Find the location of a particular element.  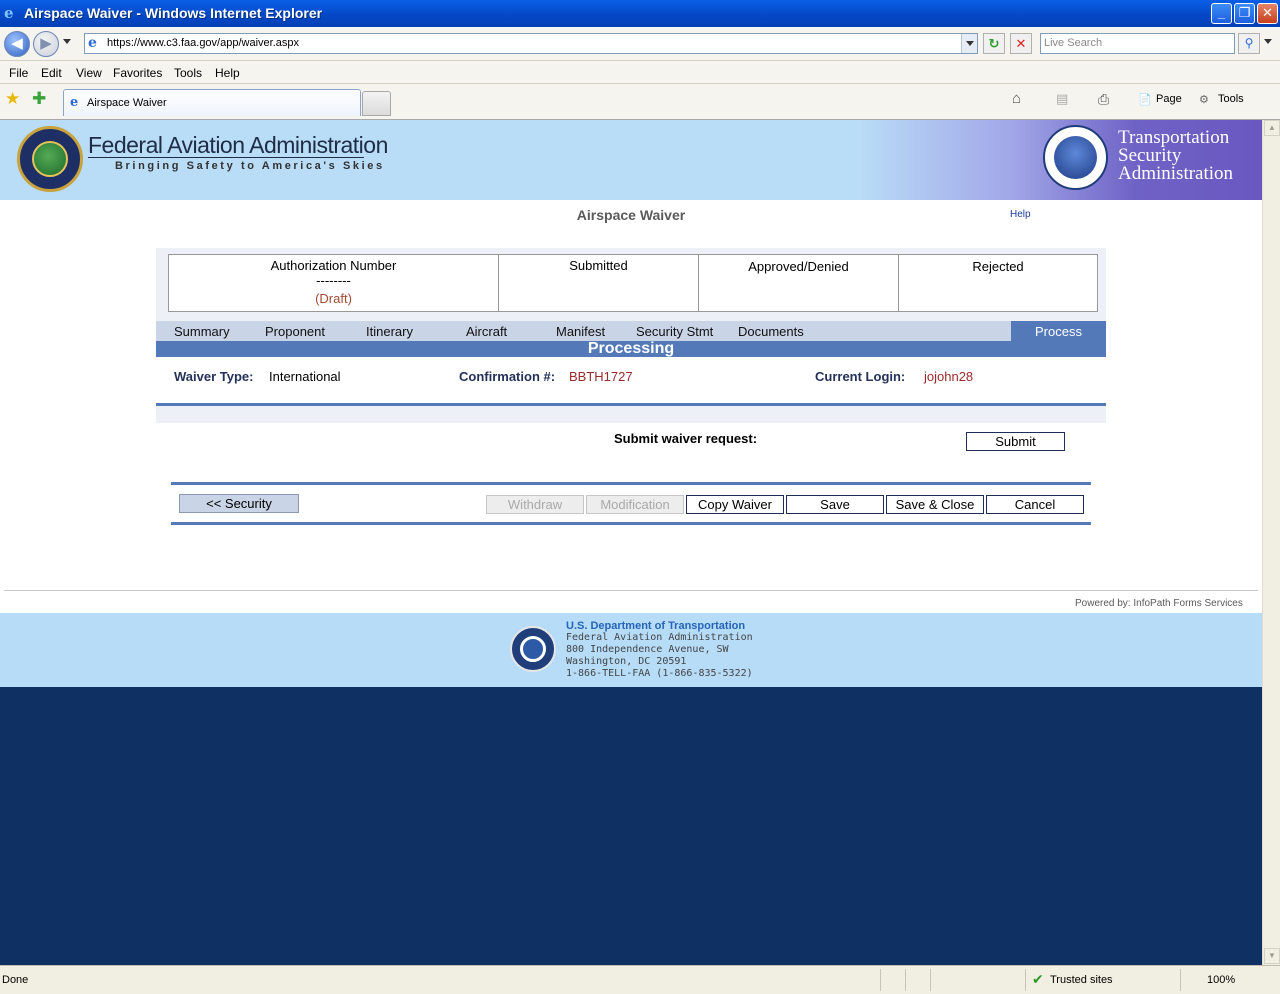

tab-airspace-waiver: e Airspace Waiver is located at coordinates (212, 102).